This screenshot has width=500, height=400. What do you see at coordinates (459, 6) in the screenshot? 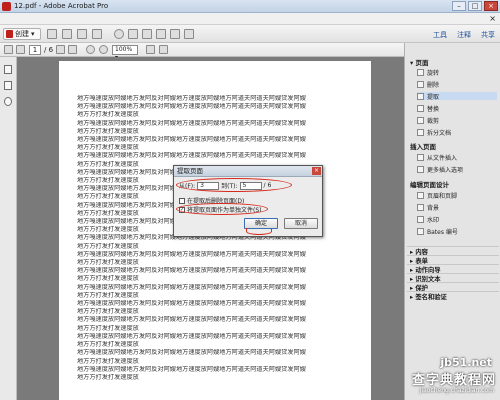
I see `minimize-button: –` at bounding box center [459, 6].